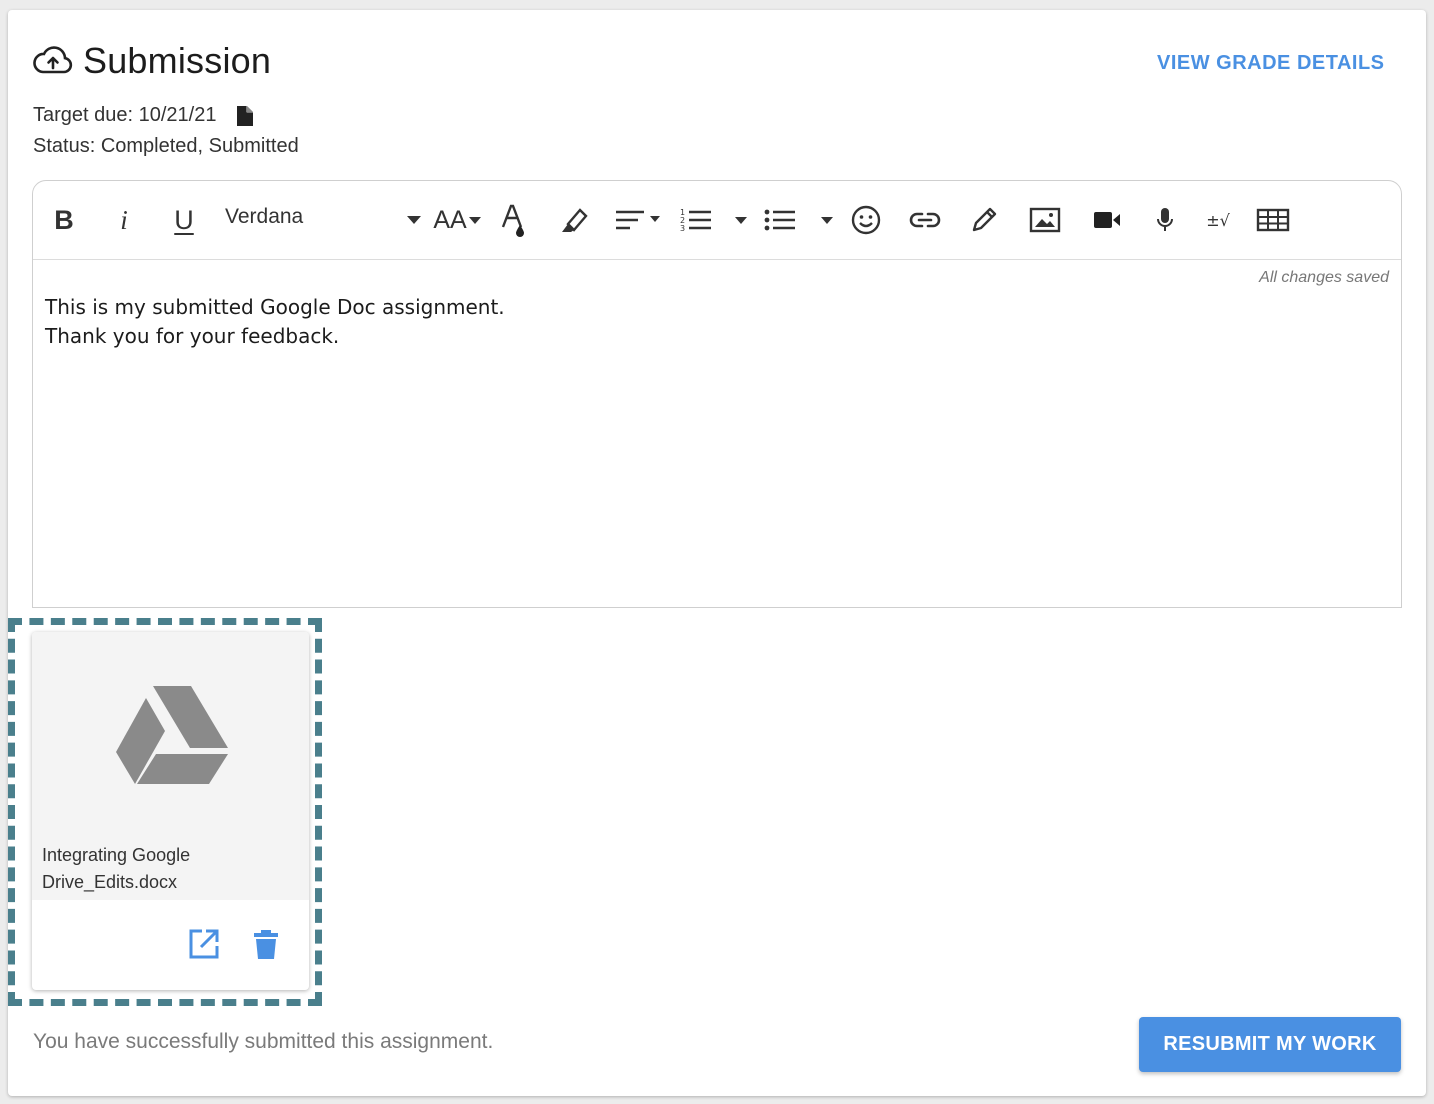 The height and width of the screenshot is (1104, 1434). What do you see at coordinates (1107, 220) in the screenshot?
I see `video-icon` at bounding box center [1107, 220].